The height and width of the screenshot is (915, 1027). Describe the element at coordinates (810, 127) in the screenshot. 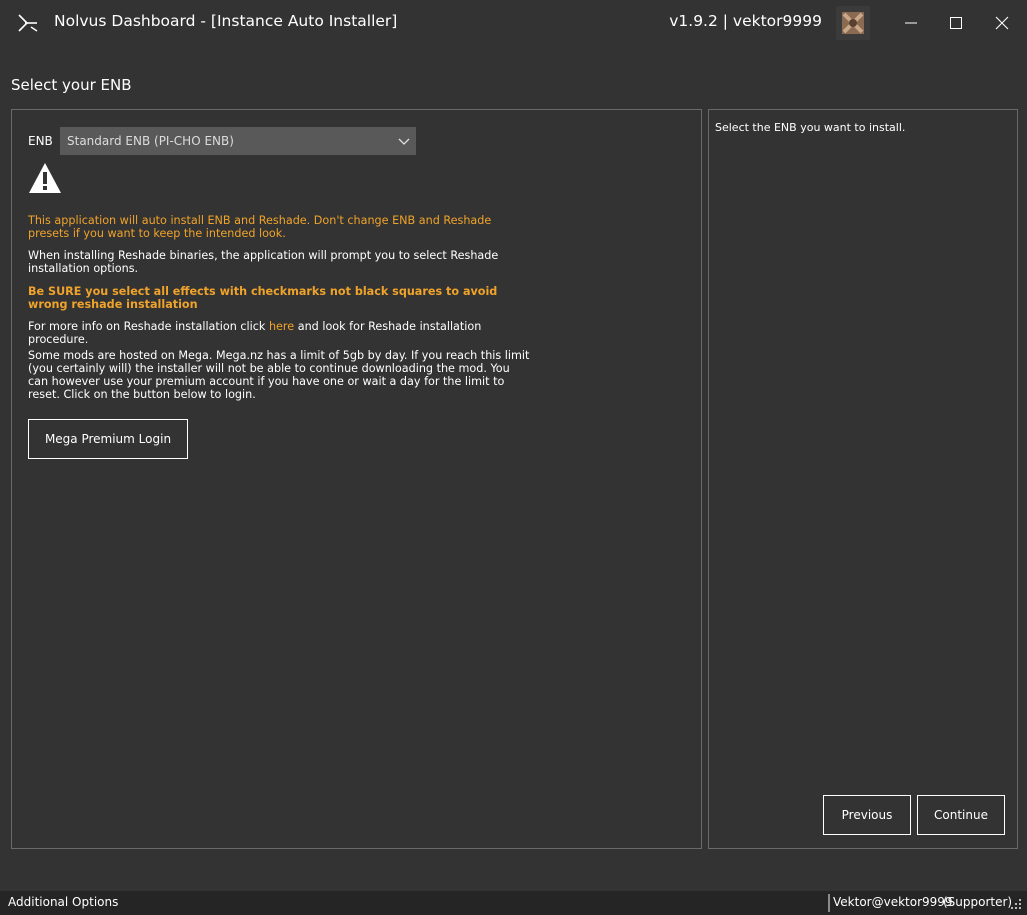

I see `help-text: Select the ENB you want to install.` at that location.